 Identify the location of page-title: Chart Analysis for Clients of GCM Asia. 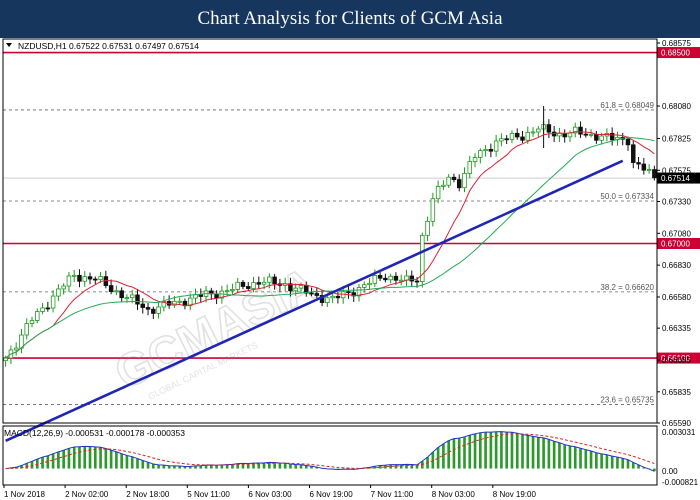
(350, 18).